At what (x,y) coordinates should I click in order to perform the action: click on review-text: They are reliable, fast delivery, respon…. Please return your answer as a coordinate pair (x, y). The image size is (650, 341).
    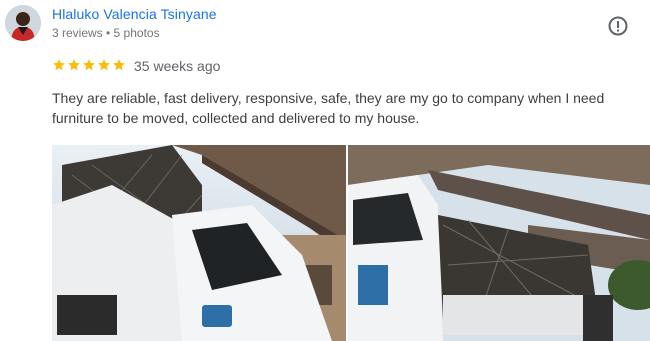
    Looking at the image, I should click on (328, 108).